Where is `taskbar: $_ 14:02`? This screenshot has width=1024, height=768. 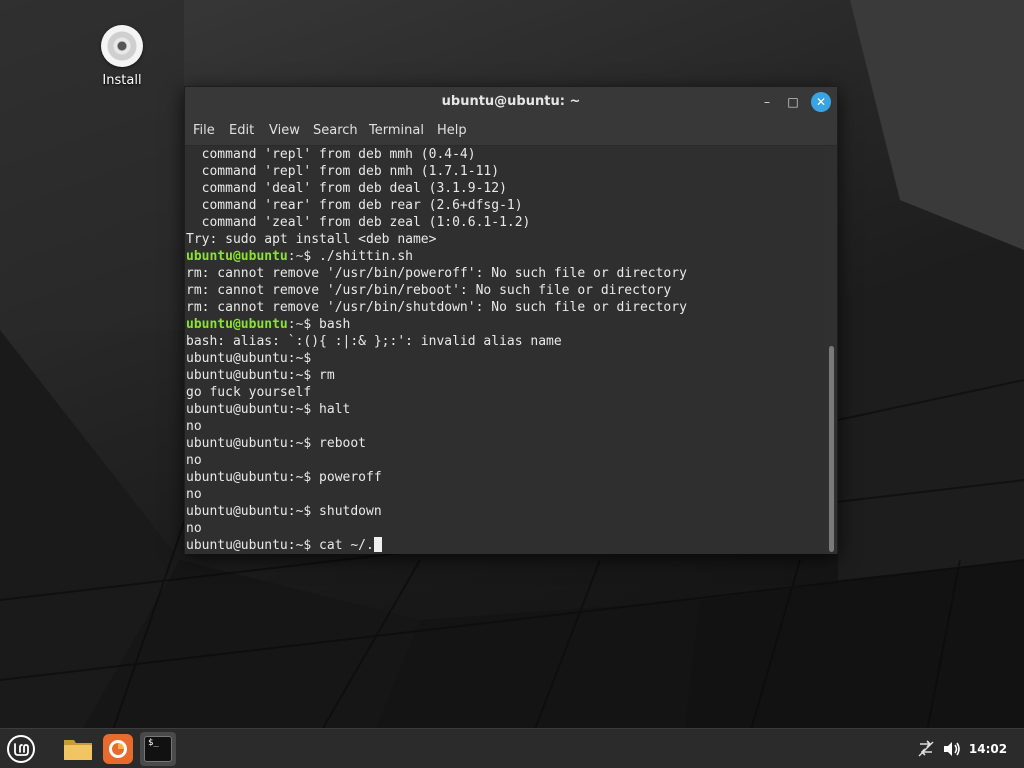 taskbar: $_ 14:02 is located at coordinates (512, 748).